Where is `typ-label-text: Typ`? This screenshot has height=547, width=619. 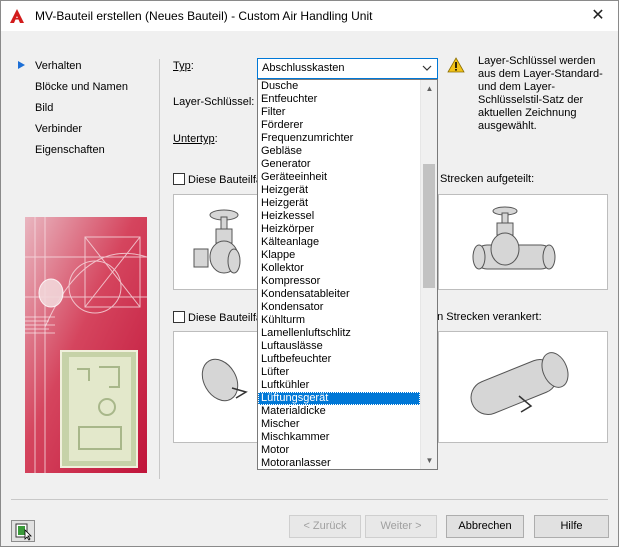
typ-label-text: Typ is located at coordinates (182, 66).